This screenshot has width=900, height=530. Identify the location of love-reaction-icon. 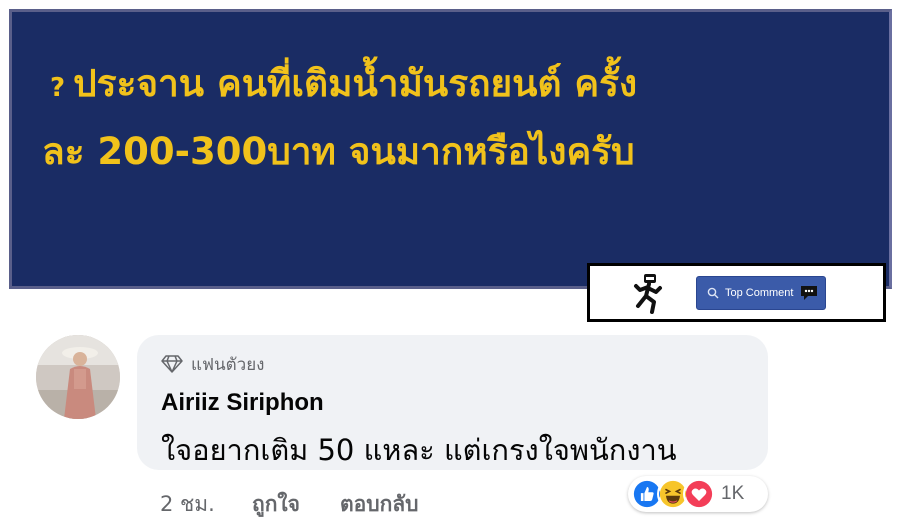
(699, 494).